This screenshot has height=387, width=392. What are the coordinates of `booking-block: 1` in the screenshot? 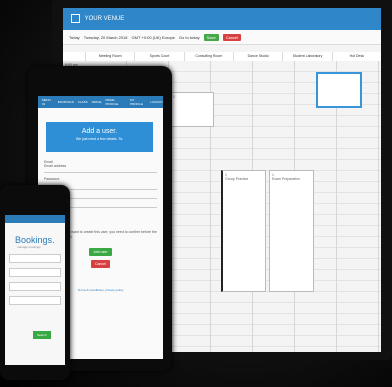 It's located at (191, 109).